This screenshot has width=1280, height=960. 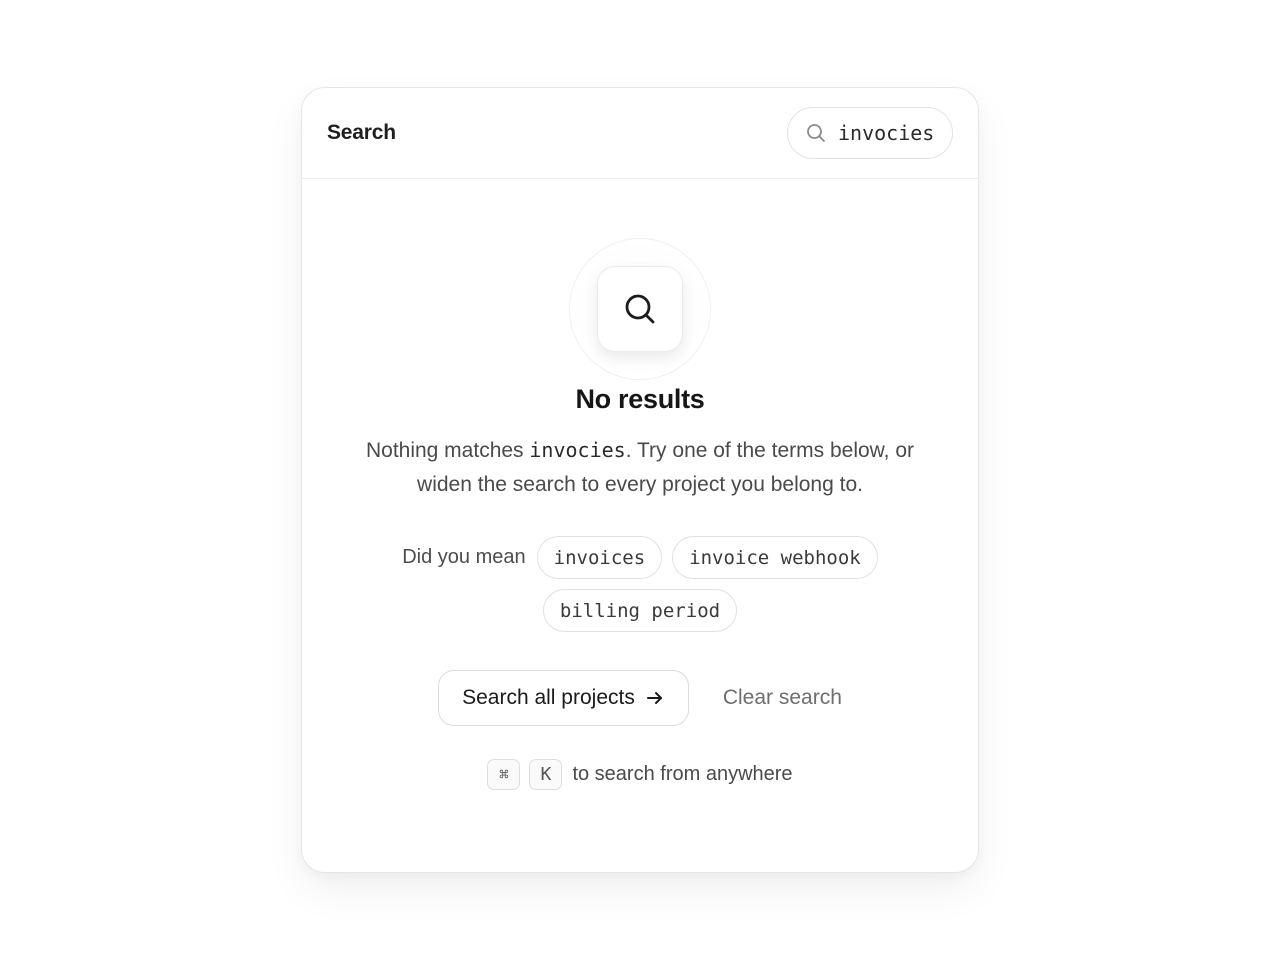 I want to click on command-key: ⌘, so click(x=504, y=774).